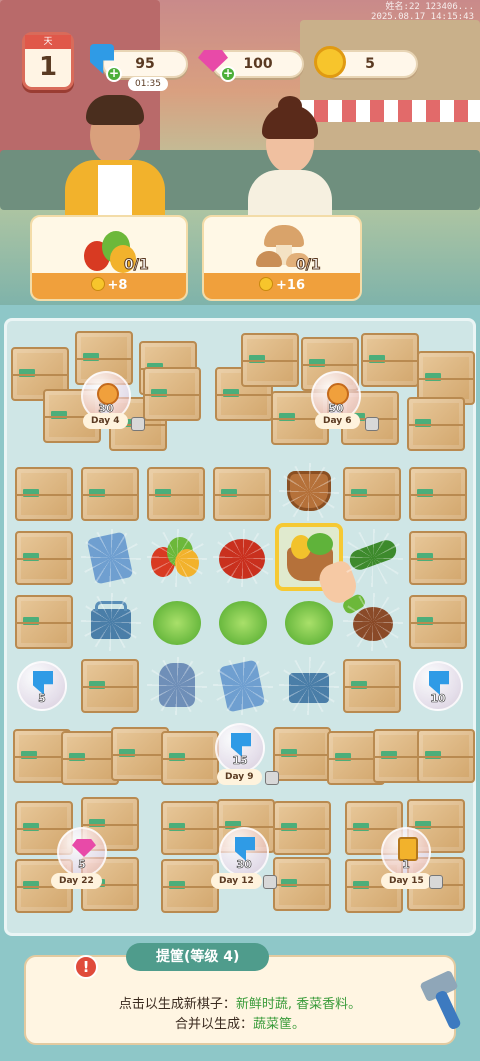 The image size is (480, 1061). Describe the element at coordinates (244, 852) in the screenshot. I see `locked-bubble: 30` at that location.